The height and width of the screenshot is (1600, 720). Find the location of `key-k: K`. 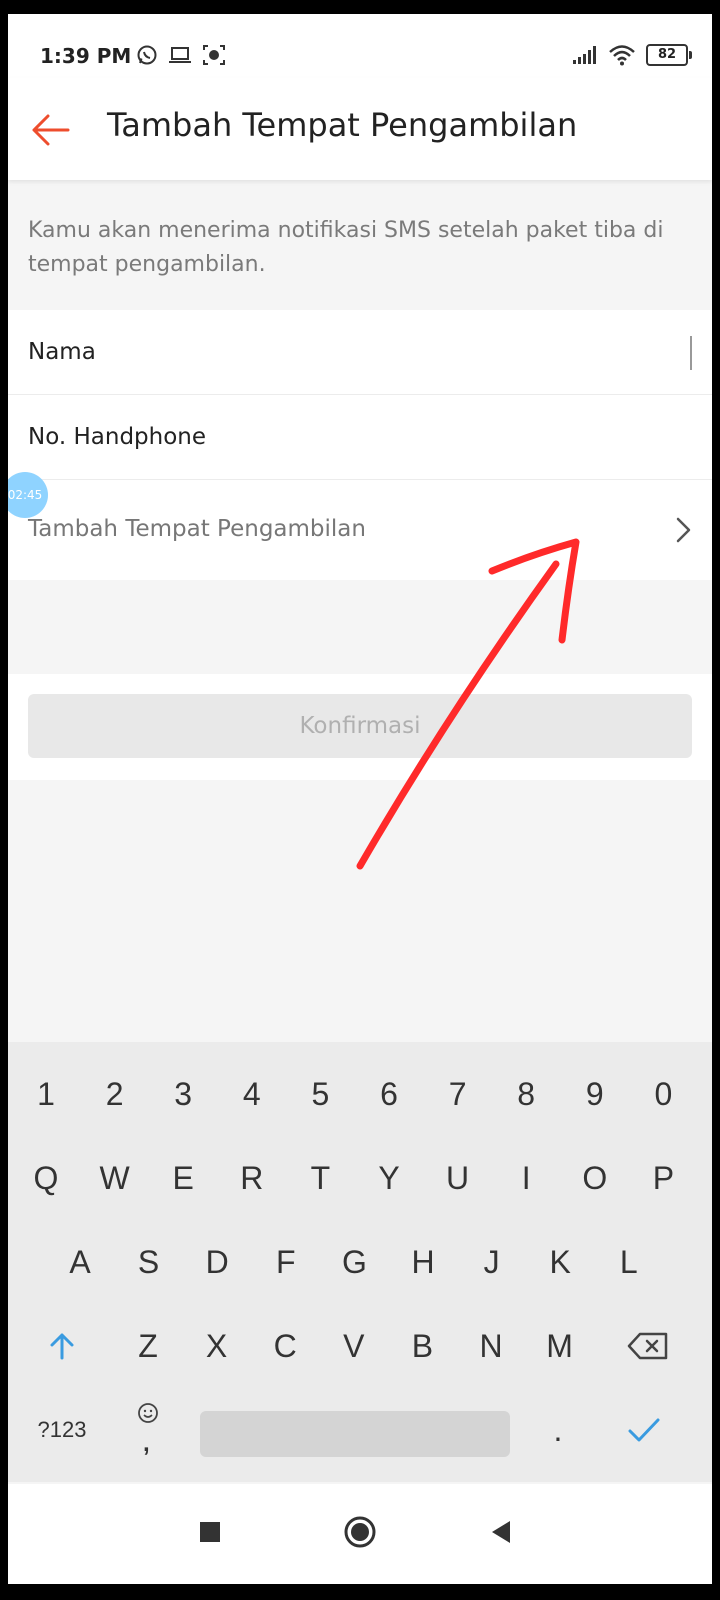

key-k: K is located at coordinates (560, 1262).